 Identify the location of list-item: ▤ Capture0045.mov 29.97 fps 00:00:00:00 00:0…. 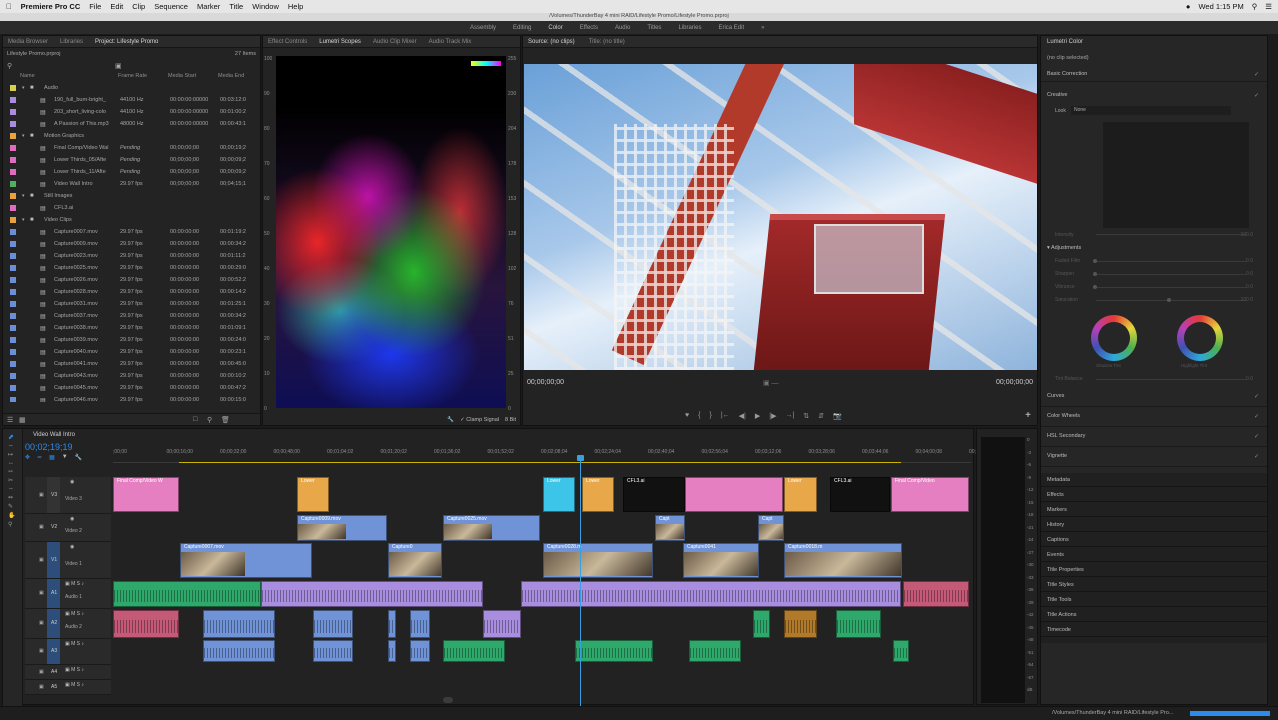
(131, 388).